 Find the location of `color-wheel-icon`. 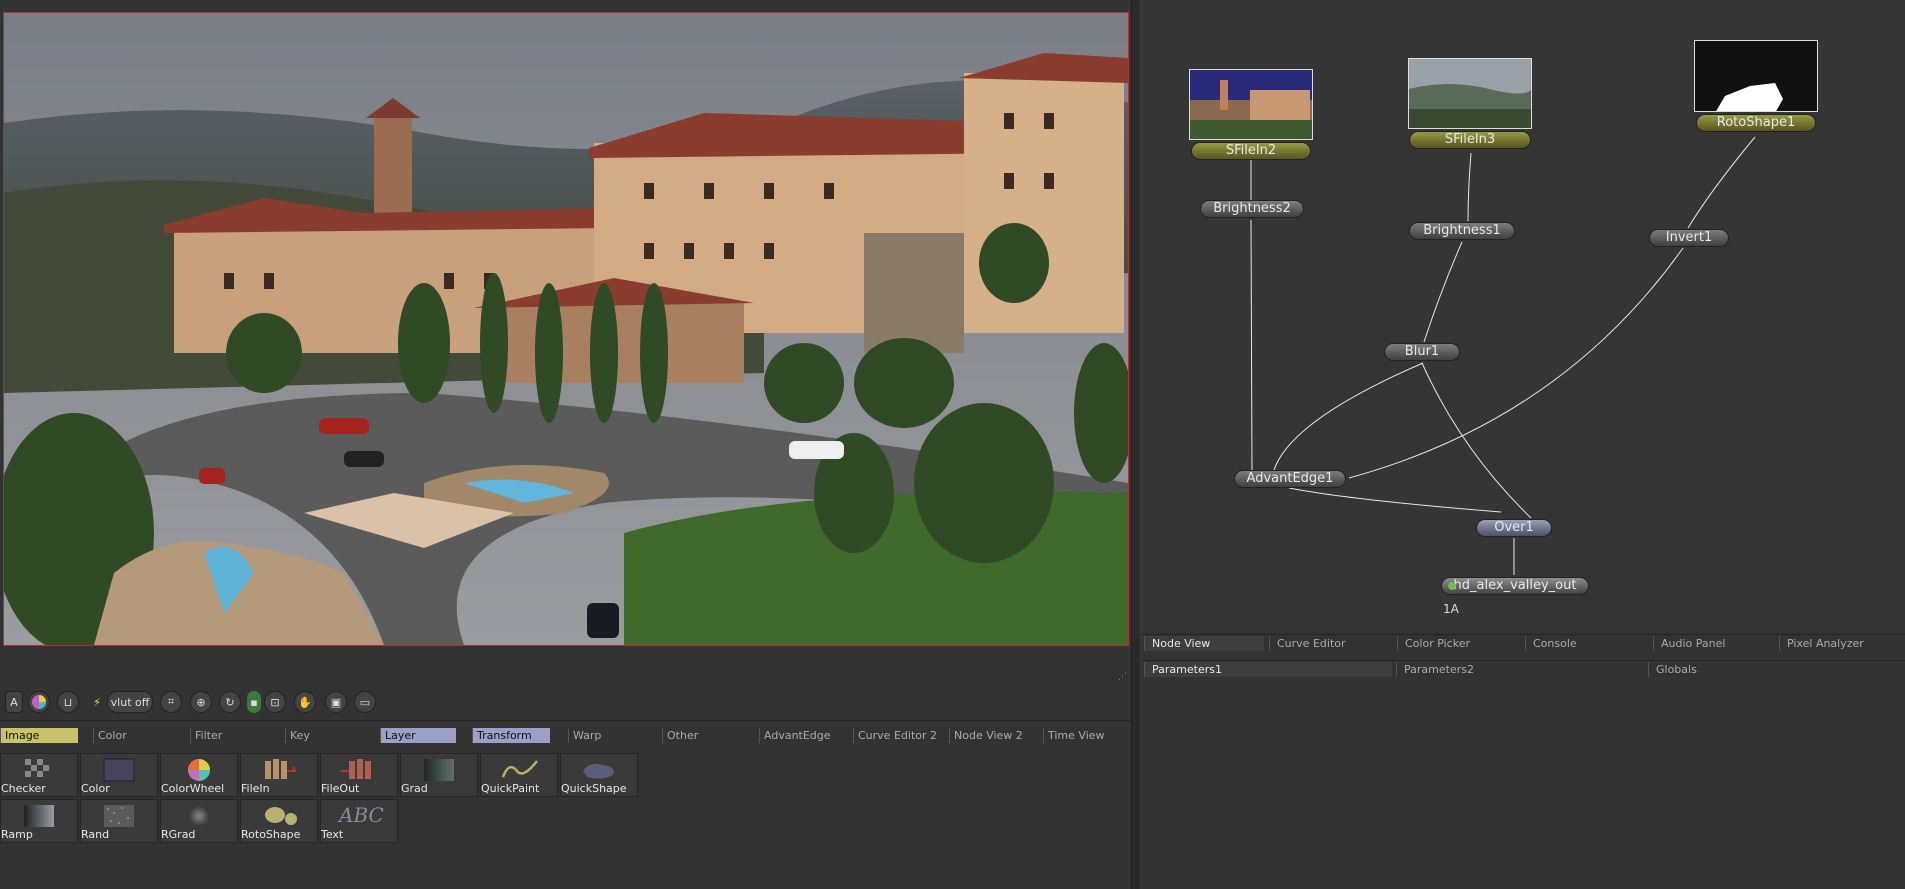

color-wheel-icon is located at coordinates (39, 702).